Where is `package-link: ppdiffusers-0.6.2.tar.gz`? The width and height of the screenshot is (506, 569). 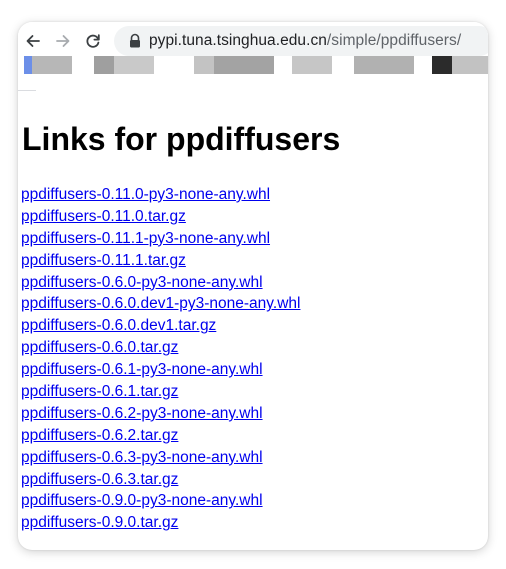
package-link: ppdiffusers-0.6.2.tar.gz is located at coordinates (99, 435).